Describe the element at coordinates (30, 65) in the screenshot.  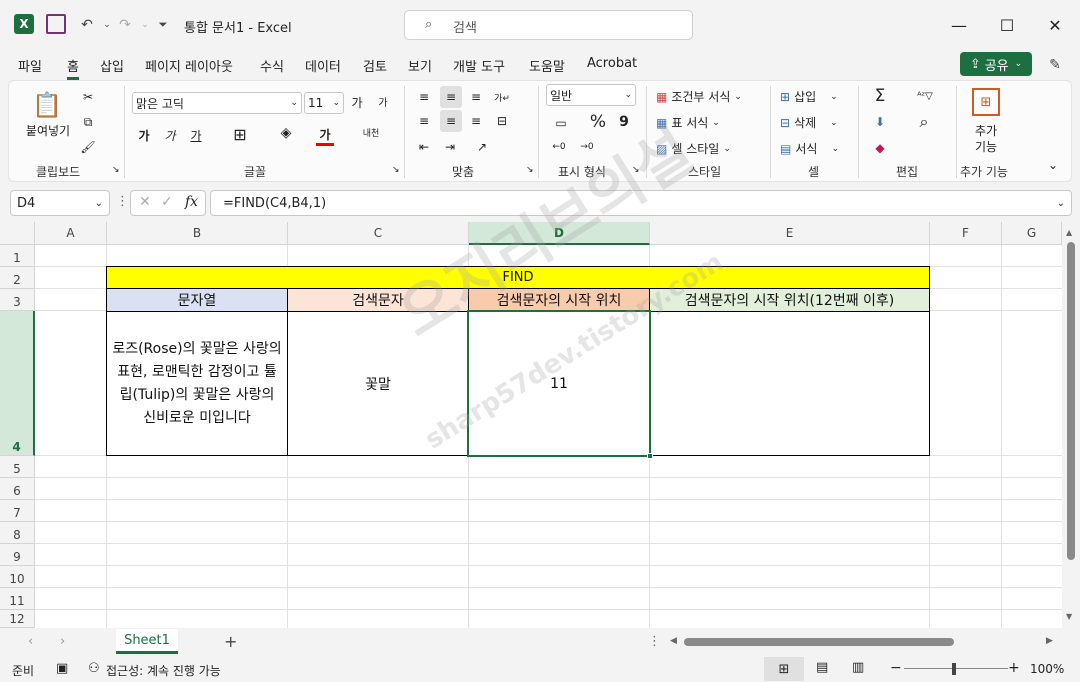
I see `tab-file: 파일` at that location.